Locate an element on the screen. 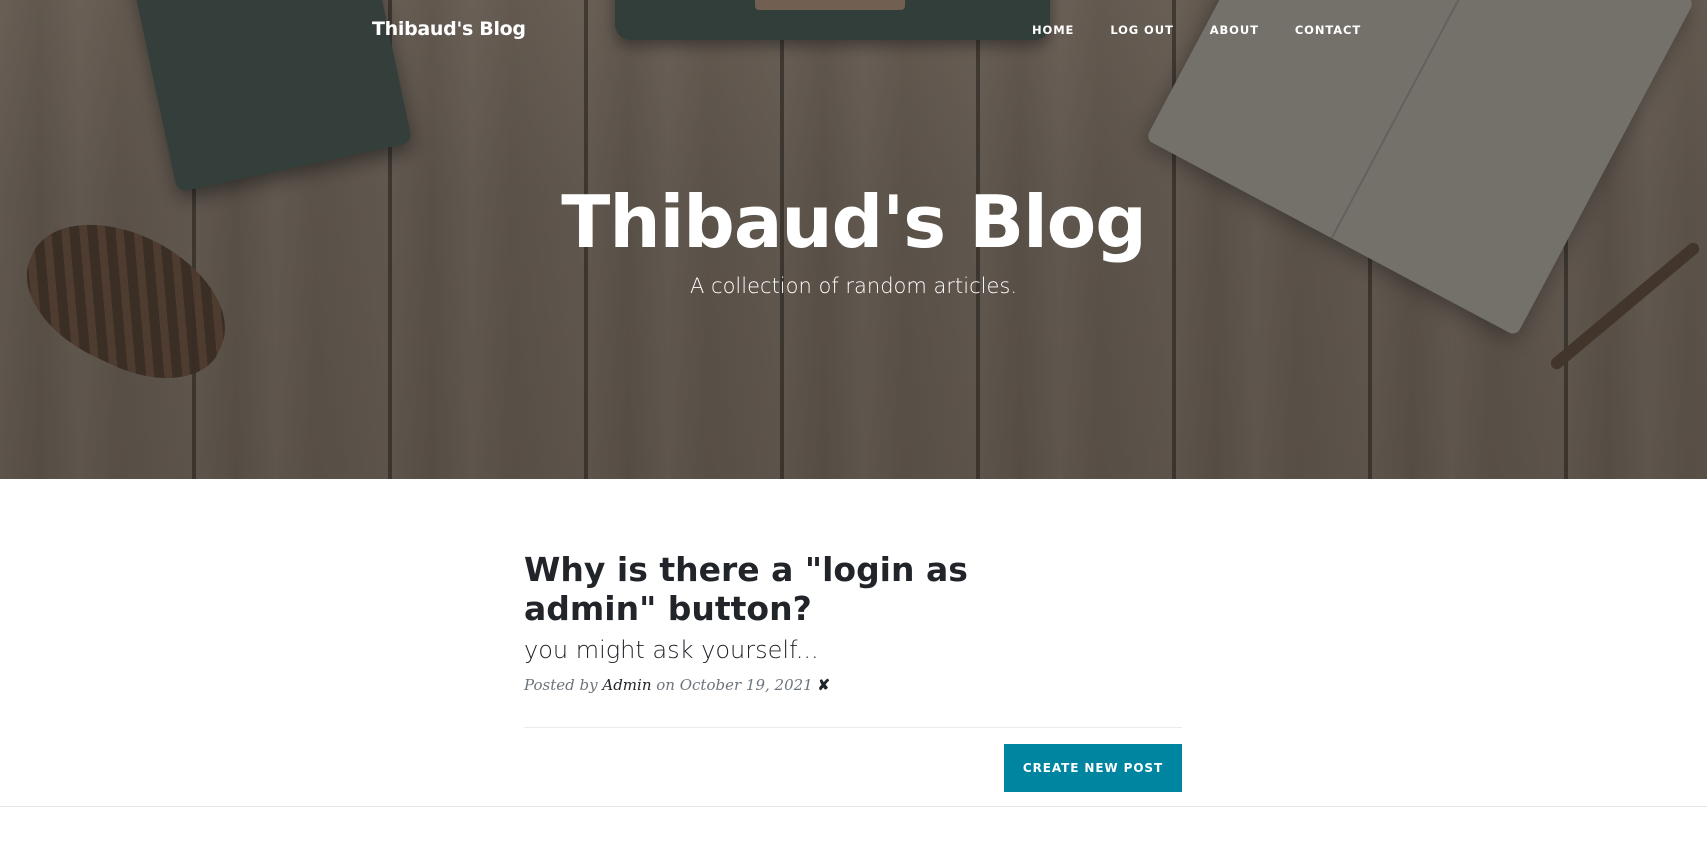 The image size is (1707, 860). post-author-link: Admin is located at coordinates (626, 685).